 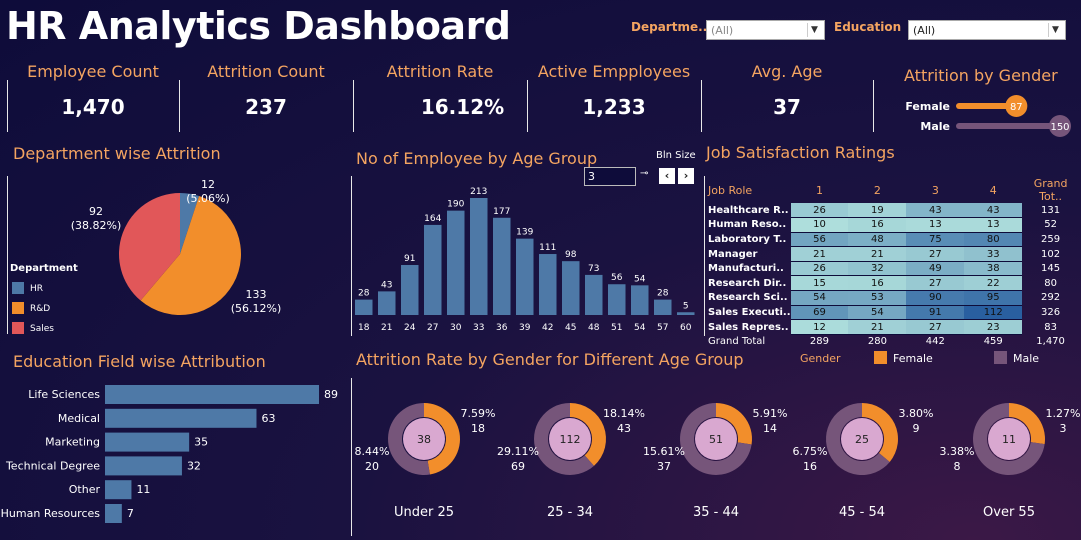 I want to click on legend-title: Department, so click(x=44, y=268).